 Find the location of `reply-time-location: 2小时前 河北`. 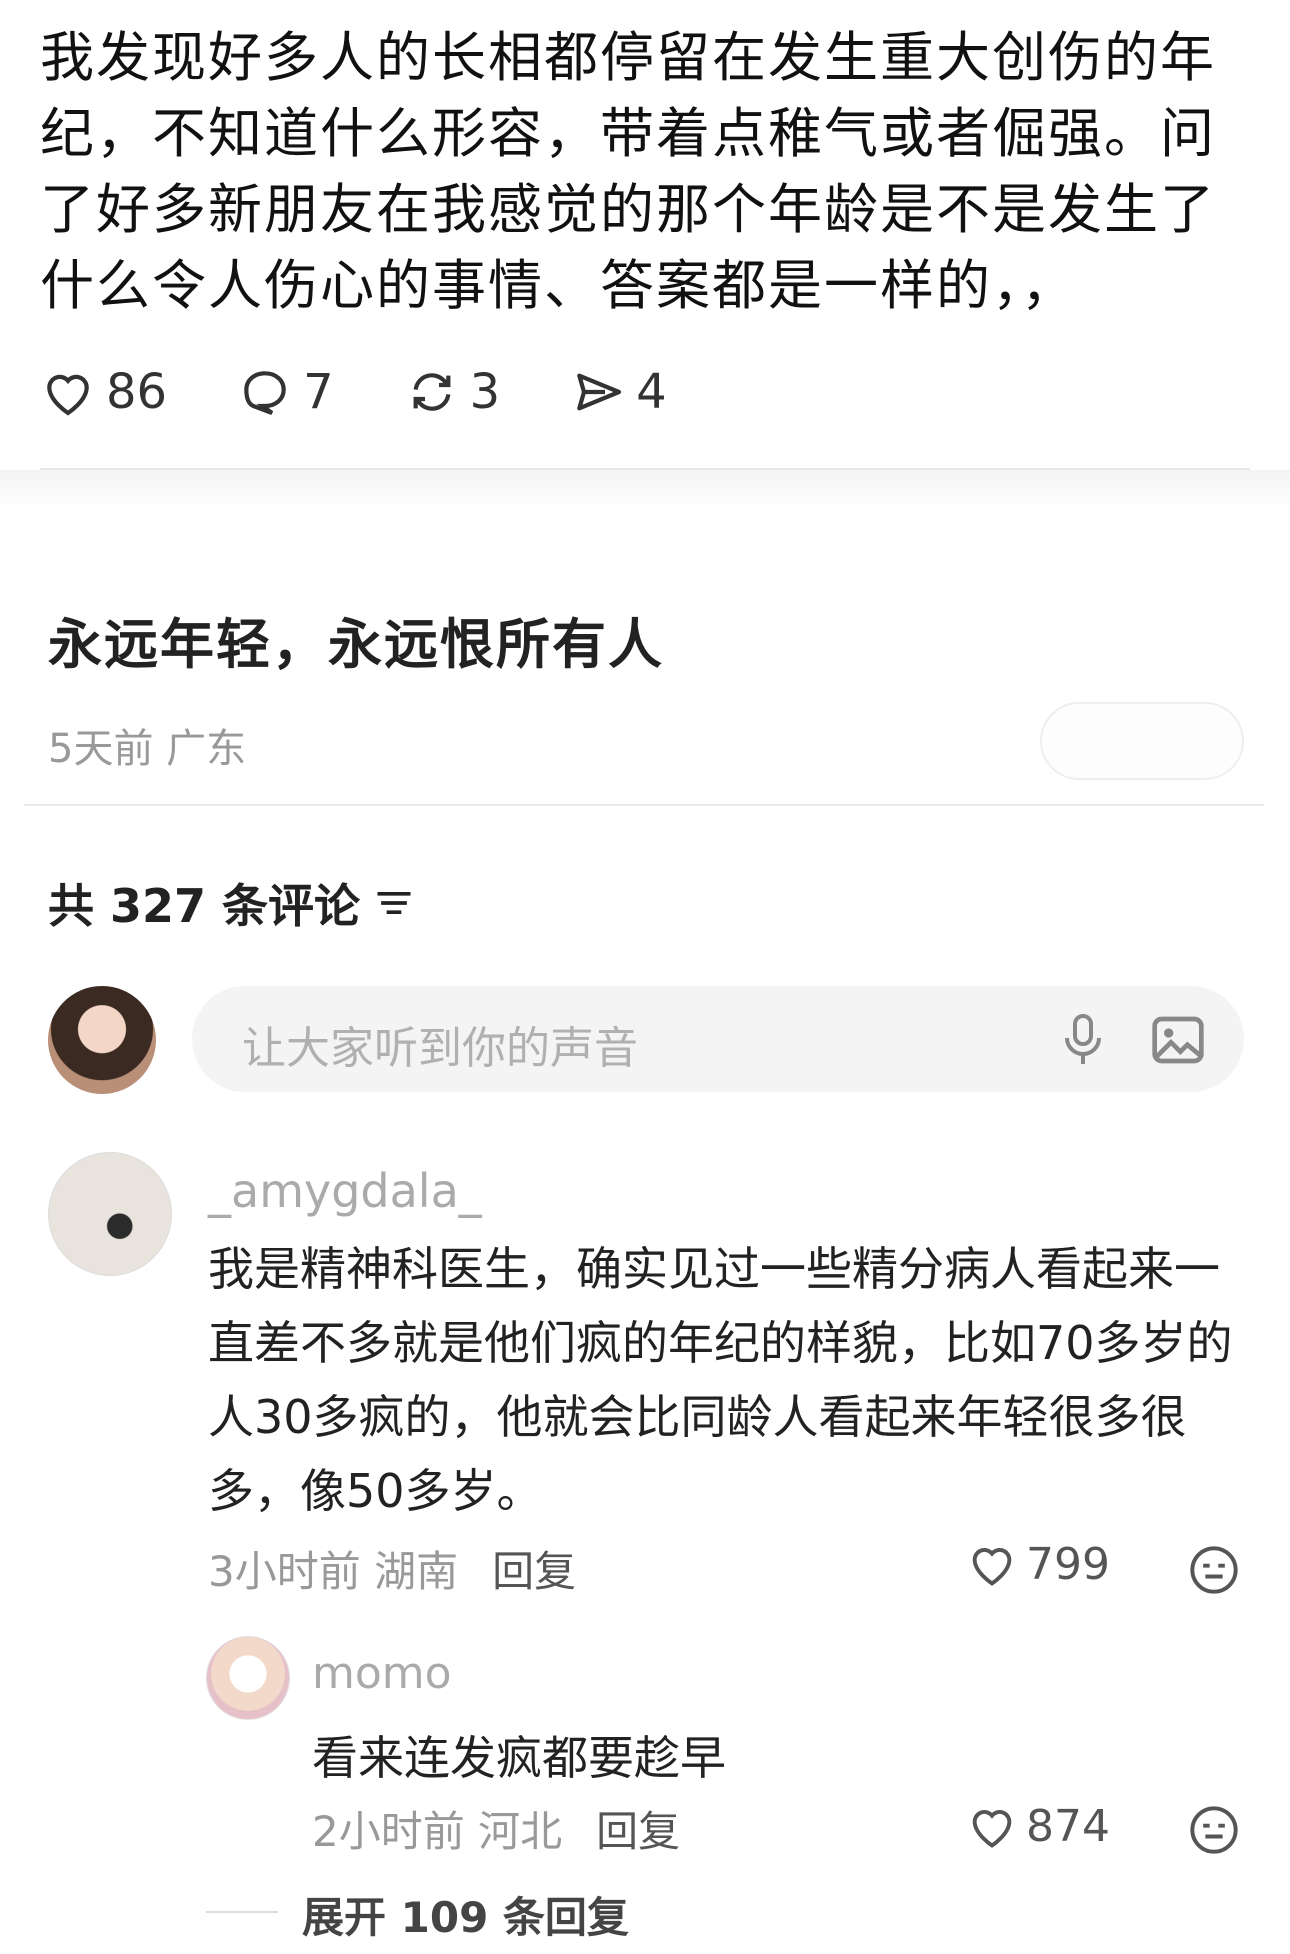

reply-time-location: 2小时前 河北 is located at coordinates (437, 1831).